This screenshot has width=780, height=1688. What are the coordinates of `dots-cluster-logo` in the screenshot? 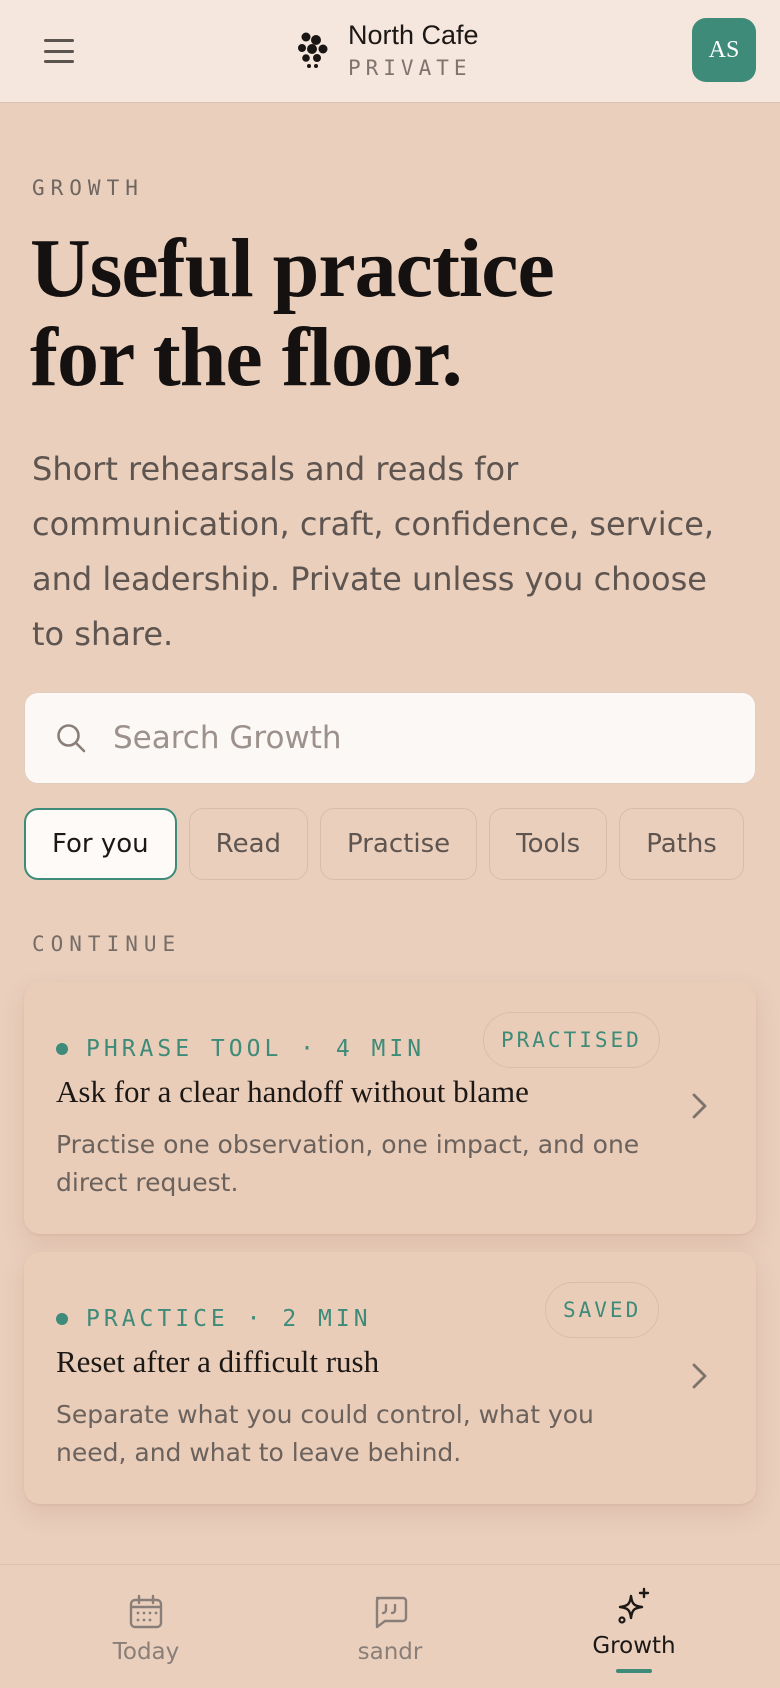 It's located at (313, 50).